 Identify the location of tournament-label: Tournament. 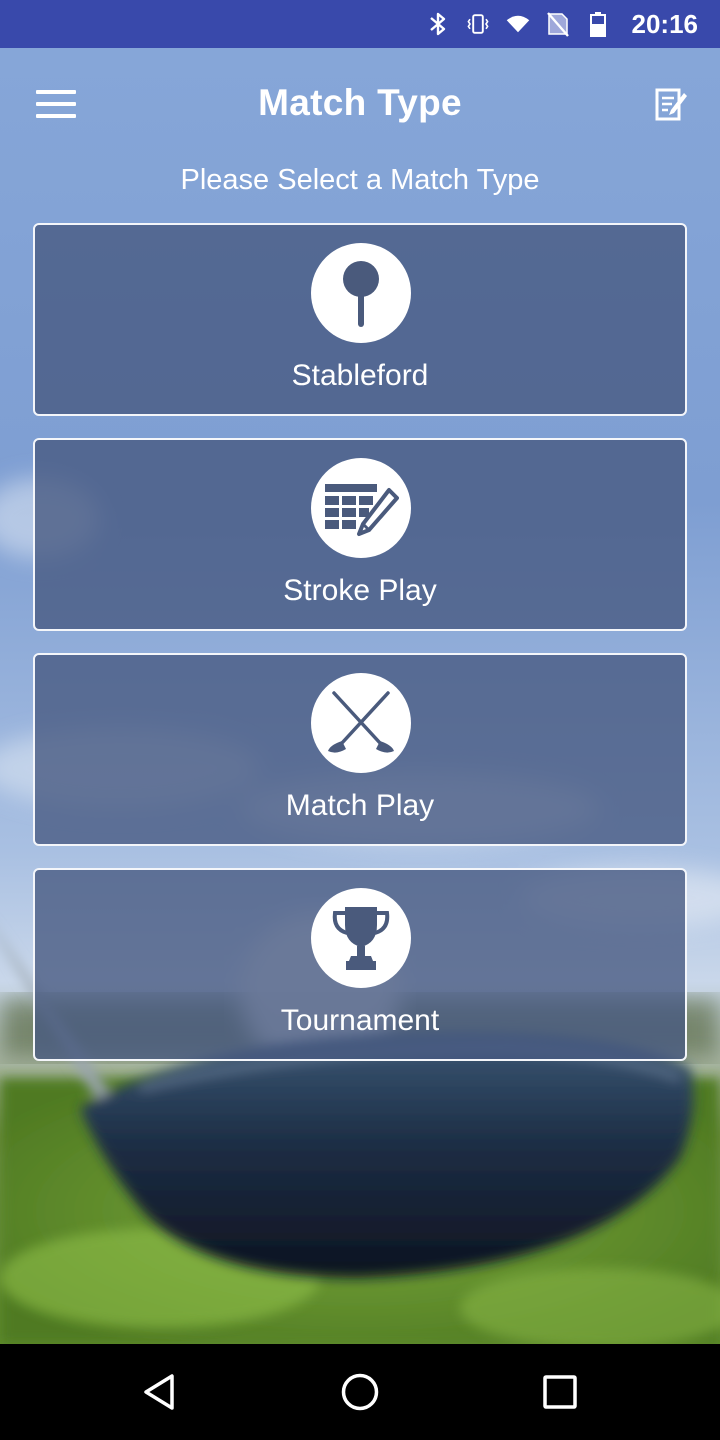
(360, 1020).